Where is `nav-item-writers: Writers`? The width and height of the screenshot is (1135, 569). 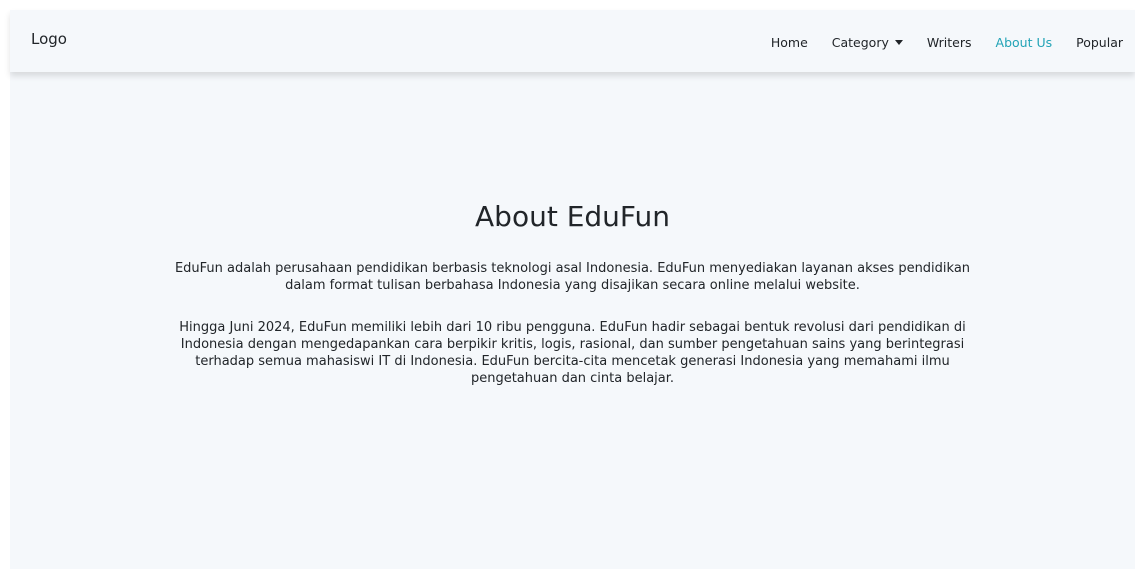
nav-item-writers: Writers is located at coordinates (949, 41).